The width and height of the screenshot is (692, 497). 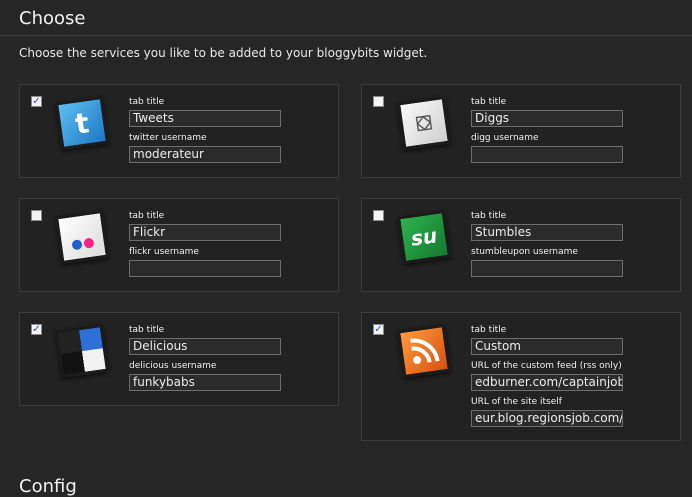 I want to click on custom-feed-url-input: edburner.com/captainjob, so click(x=547, y=382).